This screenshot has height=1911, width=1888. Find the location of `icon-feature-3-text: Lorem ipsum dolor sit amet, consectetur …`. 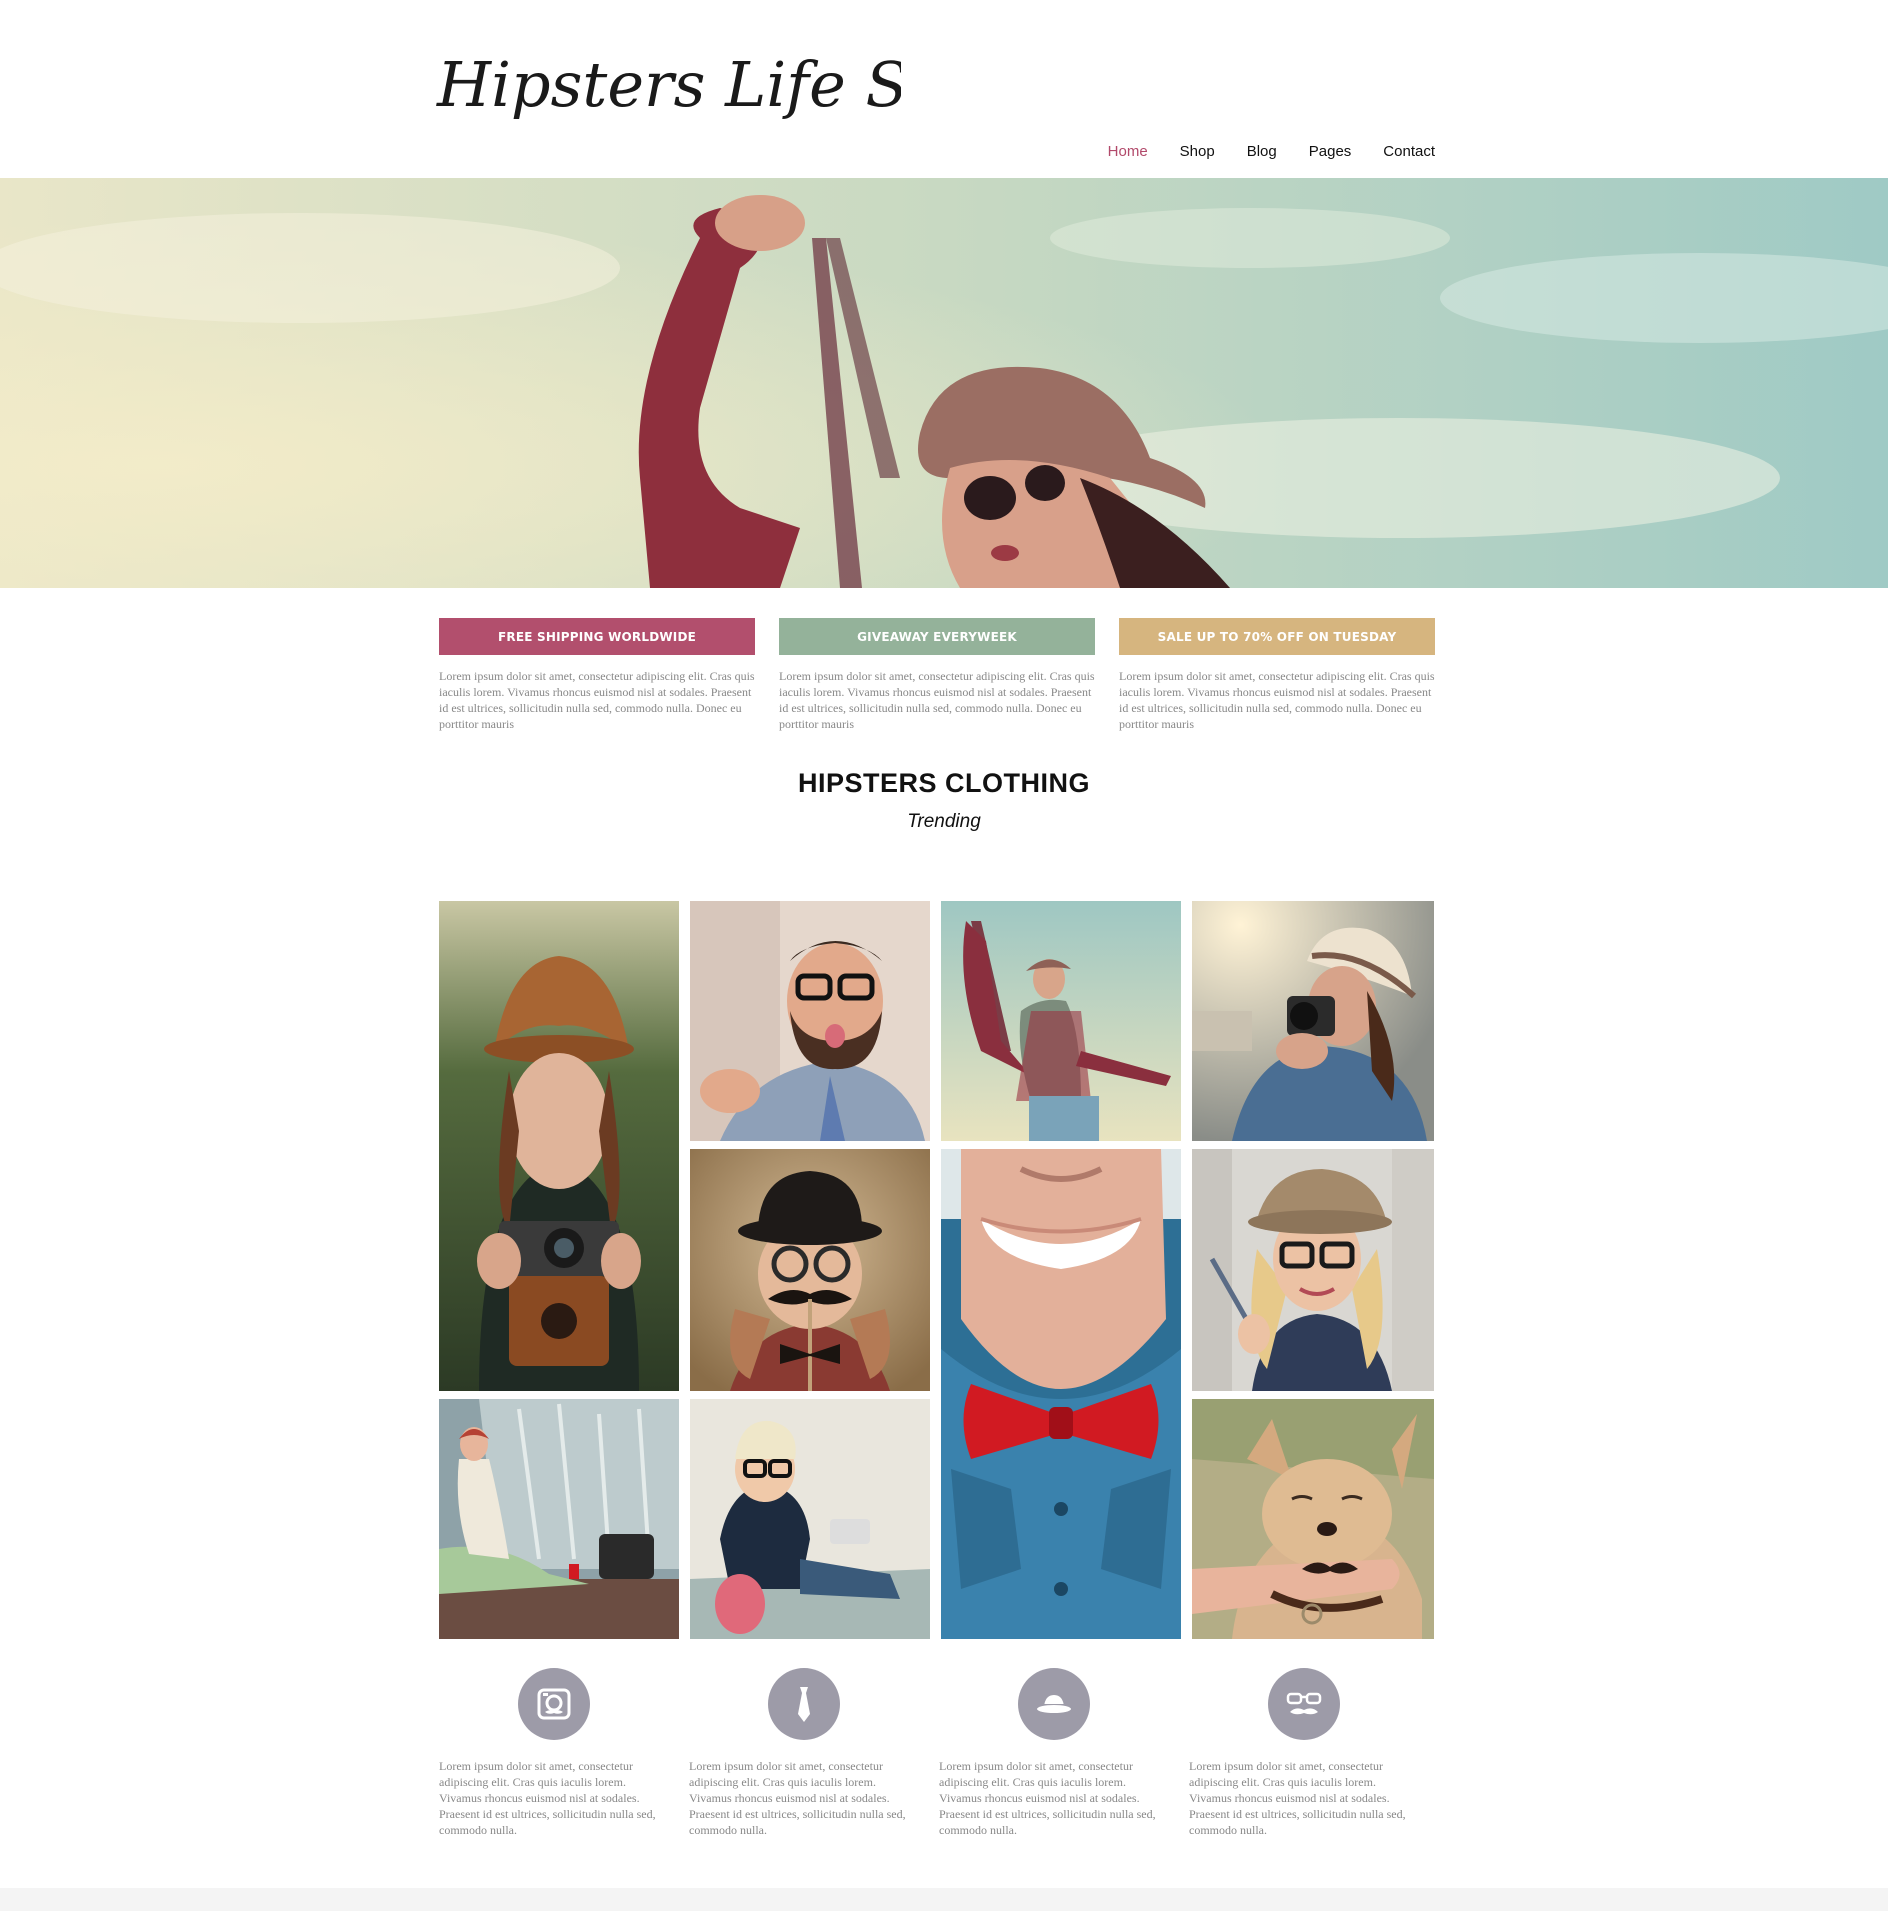

icon-feature-3-text: Lorem ipsum dolor sit amet, consectetur … is located at coordinates (1047, 1798).